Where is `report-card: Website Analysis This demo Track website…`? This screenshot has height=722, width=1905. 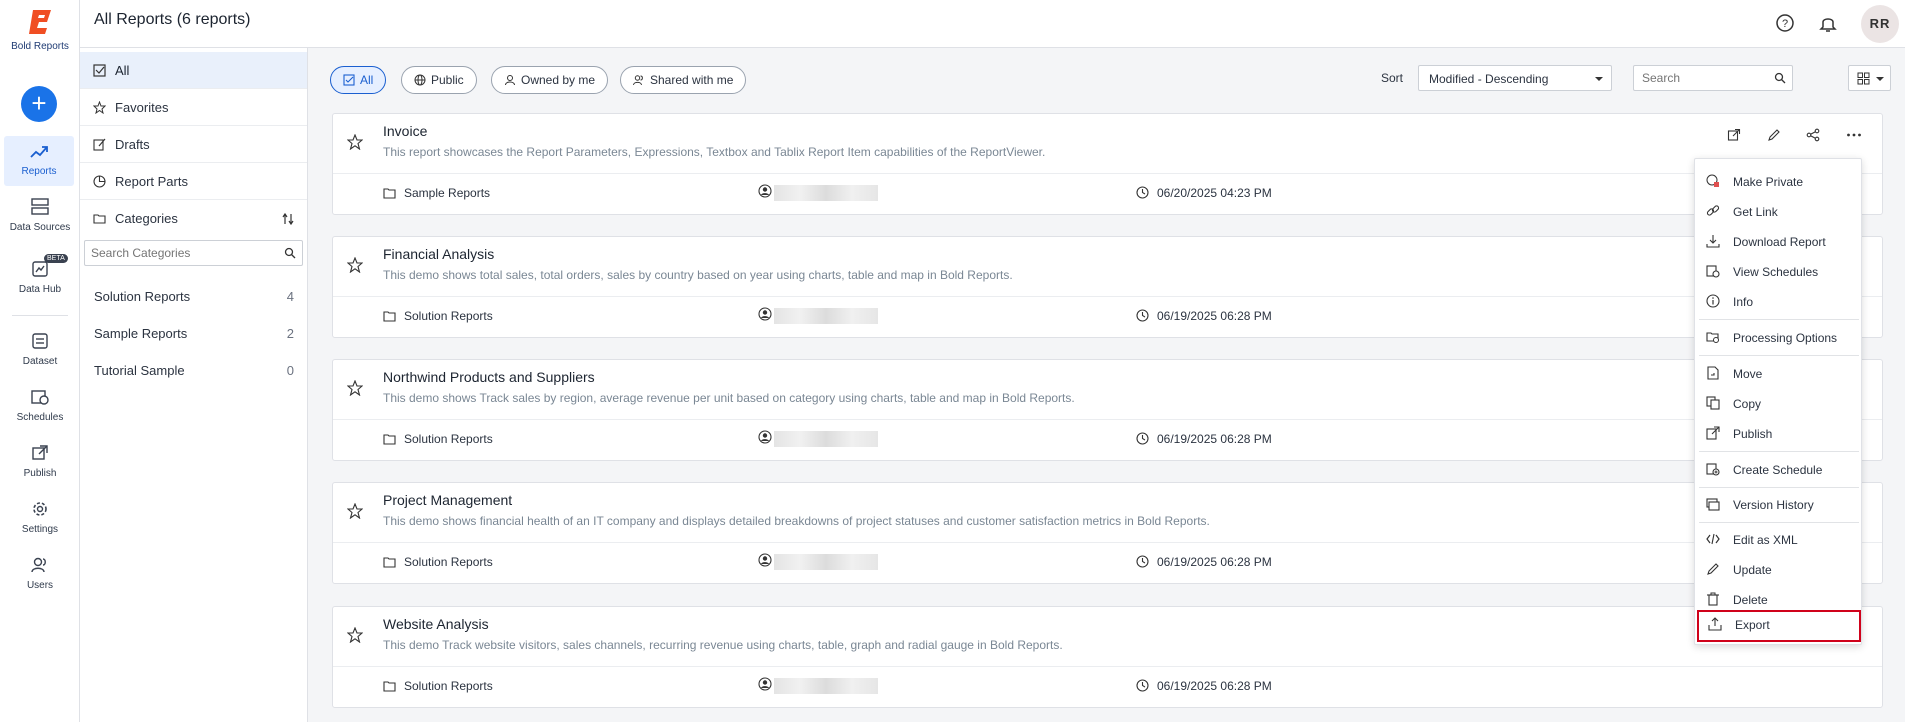 report-card: Website Analysis This demo Track website… is located at coordinates (1107, 657).